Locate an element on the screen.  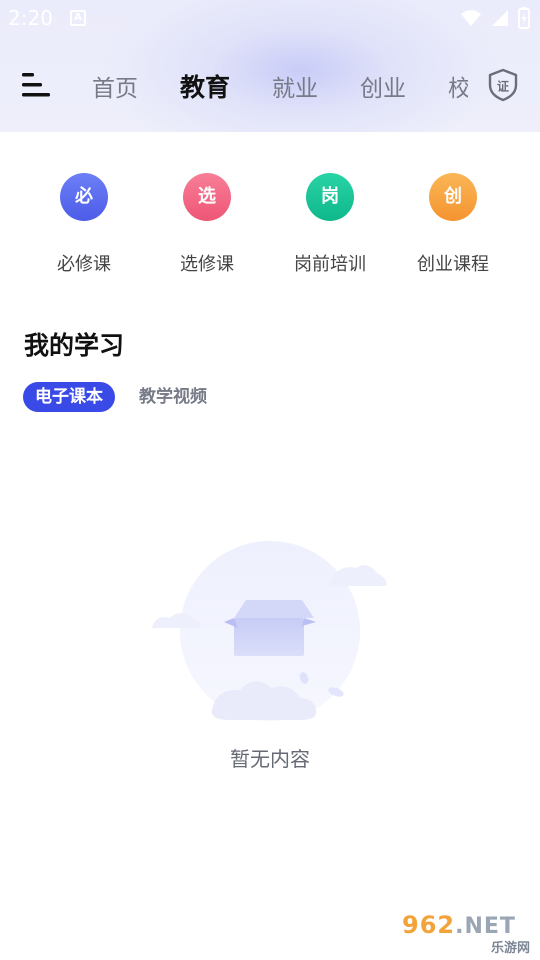
category-label: 必修课 is located at coordinates (84, 264).